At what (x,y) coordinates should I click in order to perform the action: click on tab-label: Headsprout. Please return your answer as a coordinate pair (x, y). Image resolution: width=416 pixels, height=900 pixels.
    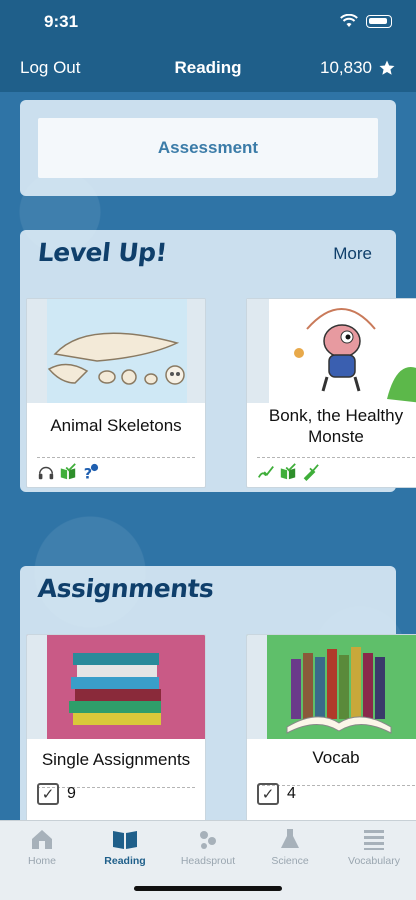
    Looking at the image, I should click on (208, 861).